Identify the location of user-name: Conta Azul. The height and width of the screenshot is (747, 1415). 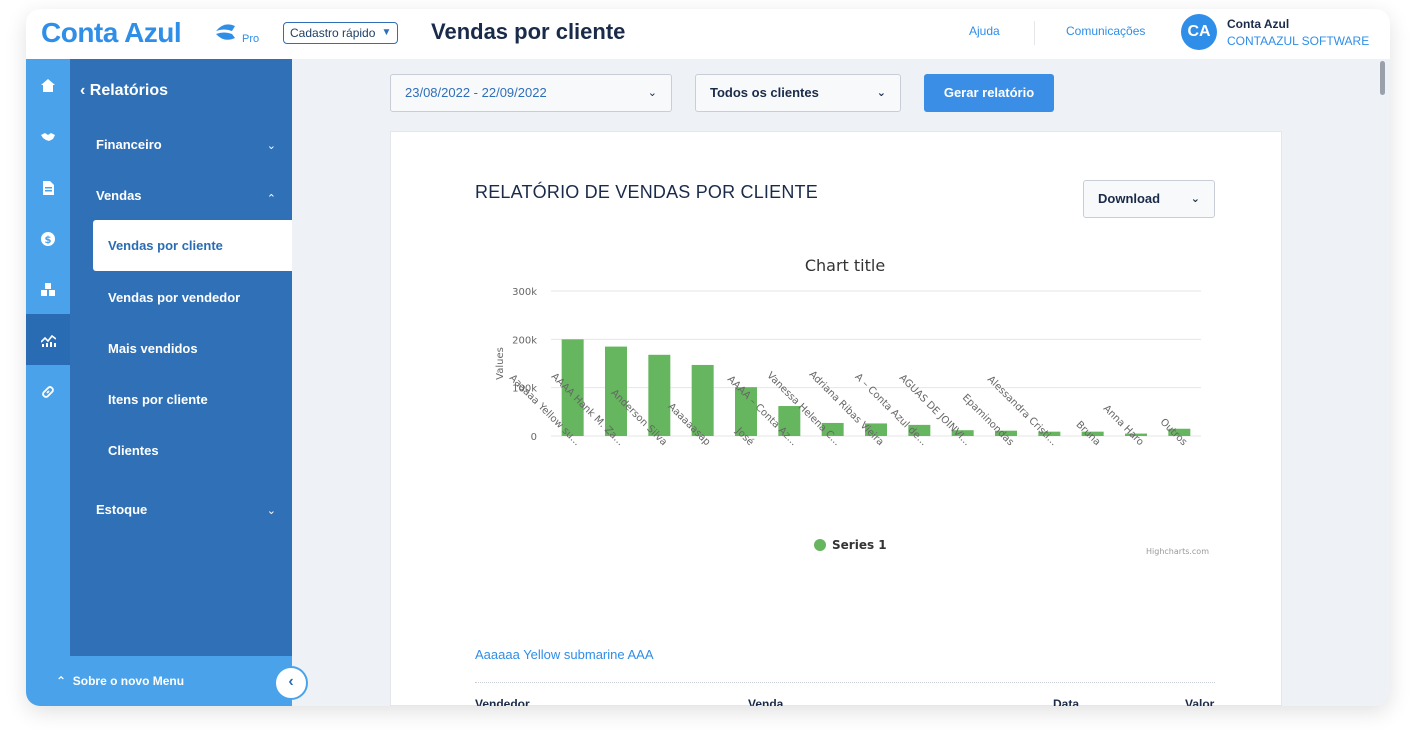
(1258, 24).